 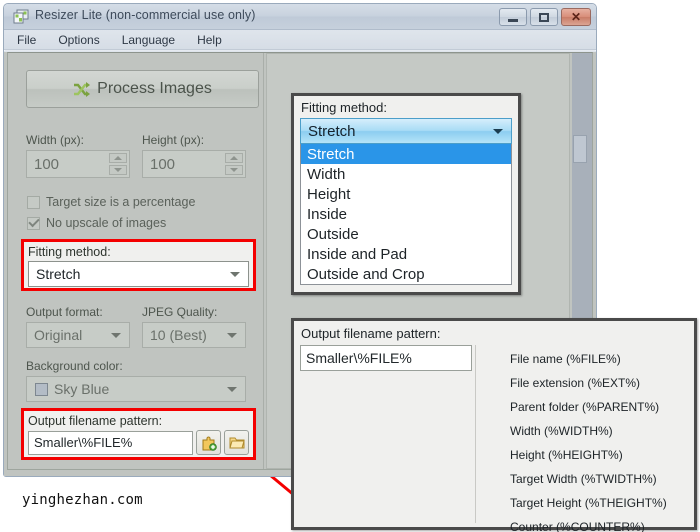 I want to click on output-pattern-highlight: Output filename pattern: Smaller\%FILE%, so click(x=138, y=434).